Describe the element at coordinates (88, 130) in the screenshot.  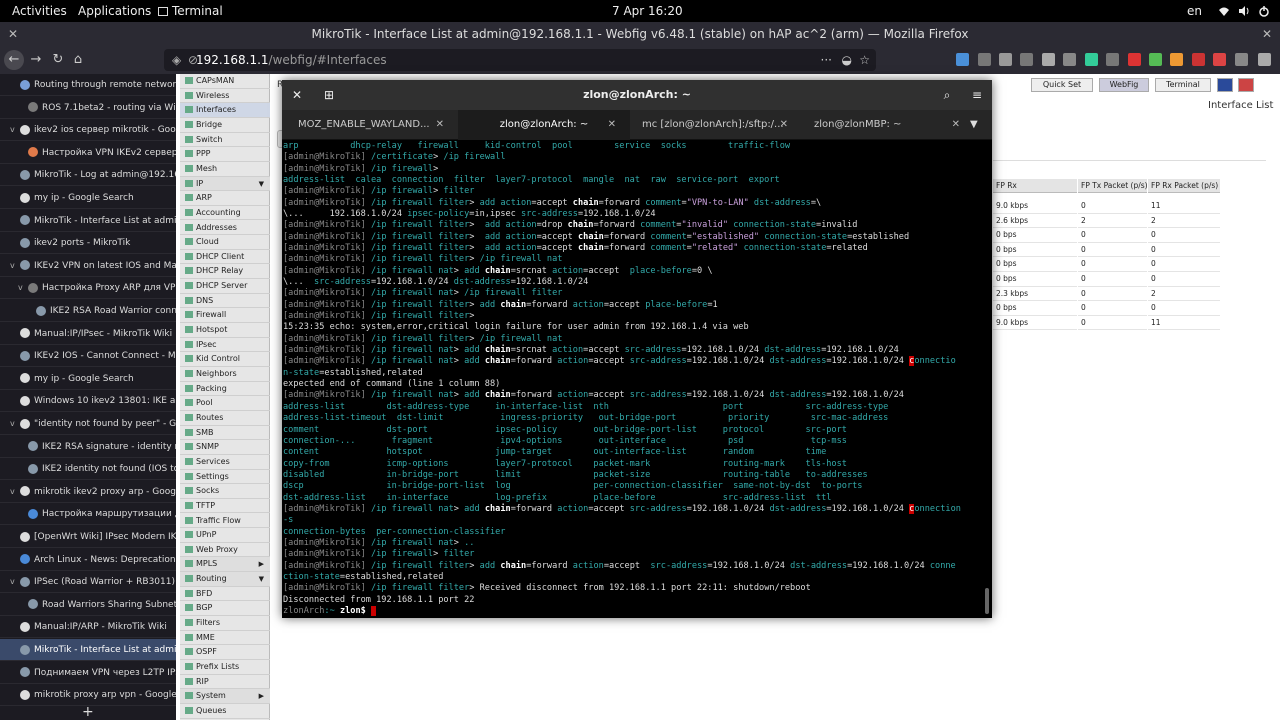
I see `tree-tab: v ikev2 ios сервер mikrotik - Google` at that location.